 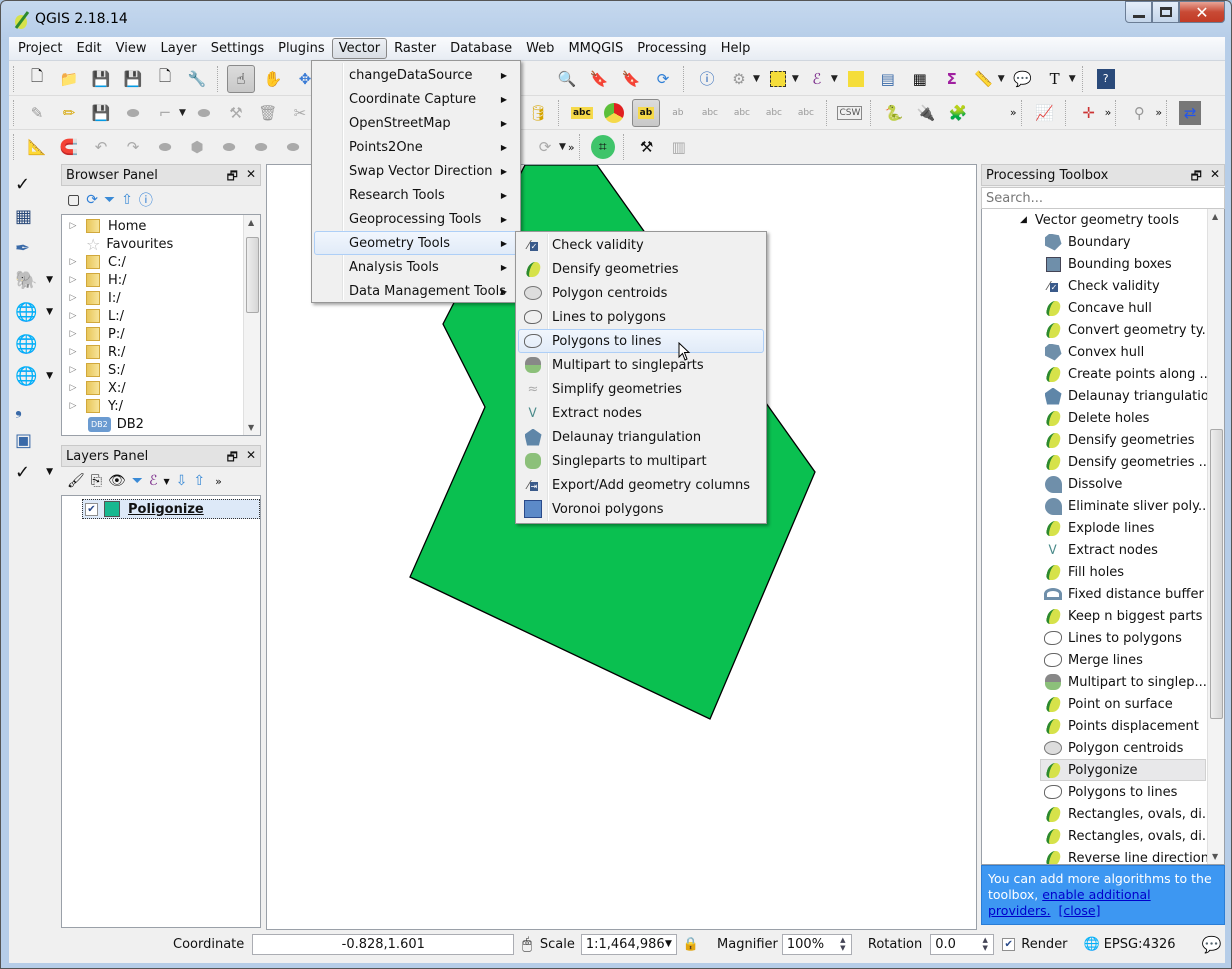 I want to click on layer-labeling-button: abc, so click(x=582, y=113).